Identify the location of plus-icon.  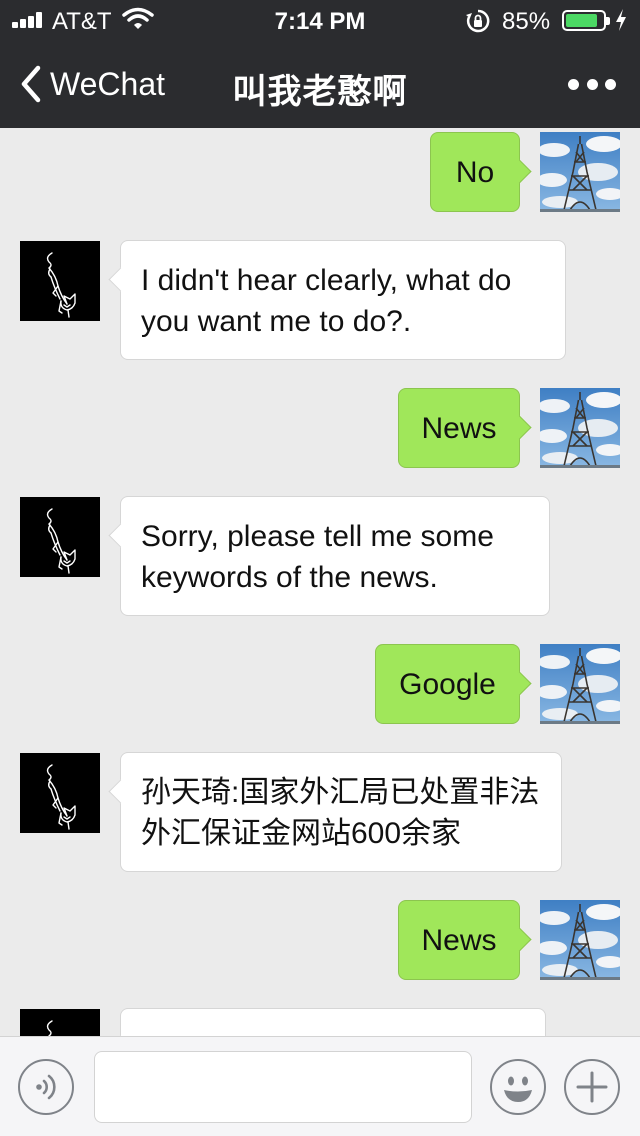
(592, 1087).